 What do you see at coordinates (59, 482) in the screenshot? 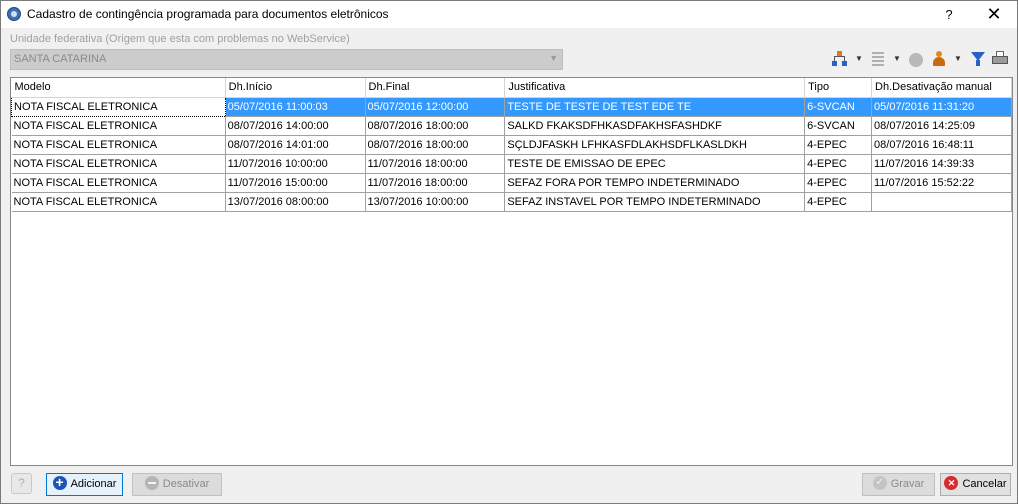
I see `plus-icon` at bounding box center [59, 482].